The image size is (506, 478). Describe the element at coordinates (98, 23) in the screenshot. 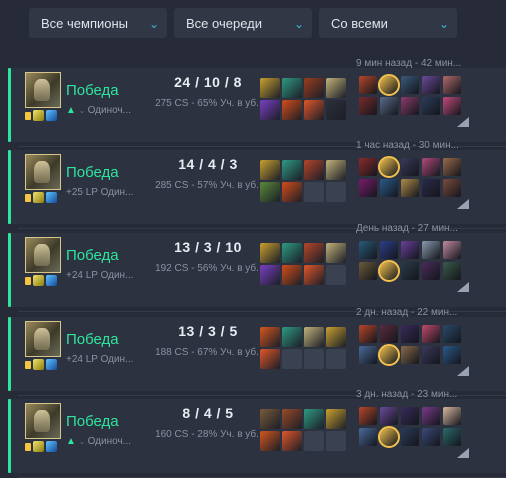

I see `champion-filter-dropdown: Все чемпионы ⌄` at that location.